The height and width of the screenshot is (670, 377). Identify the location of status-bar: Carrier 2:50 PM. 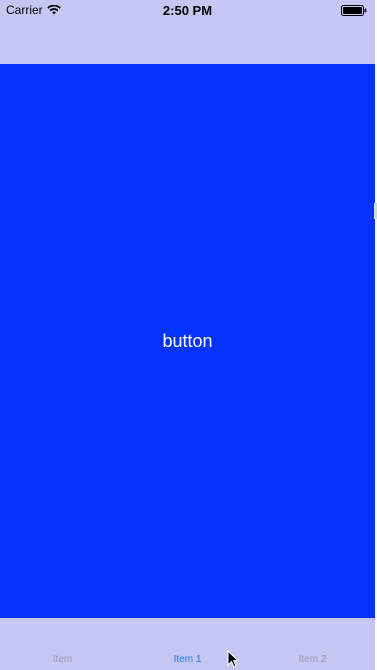
(187, 10).